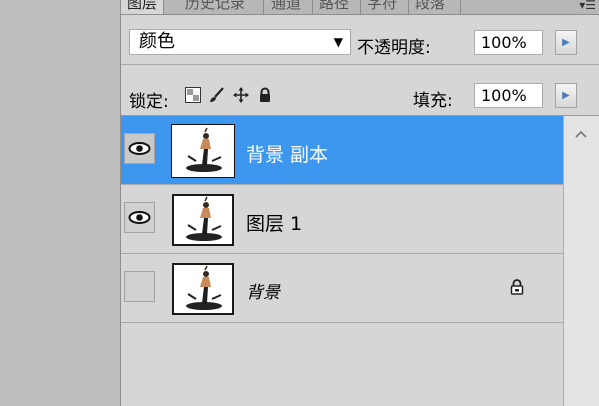 Image resolution: width=599 pixels, height=406 pixels. What do you see at coordinates (215, 6) in the screenshot?
I see `tab-history: 历史记录` at bounding box center [215, 6].